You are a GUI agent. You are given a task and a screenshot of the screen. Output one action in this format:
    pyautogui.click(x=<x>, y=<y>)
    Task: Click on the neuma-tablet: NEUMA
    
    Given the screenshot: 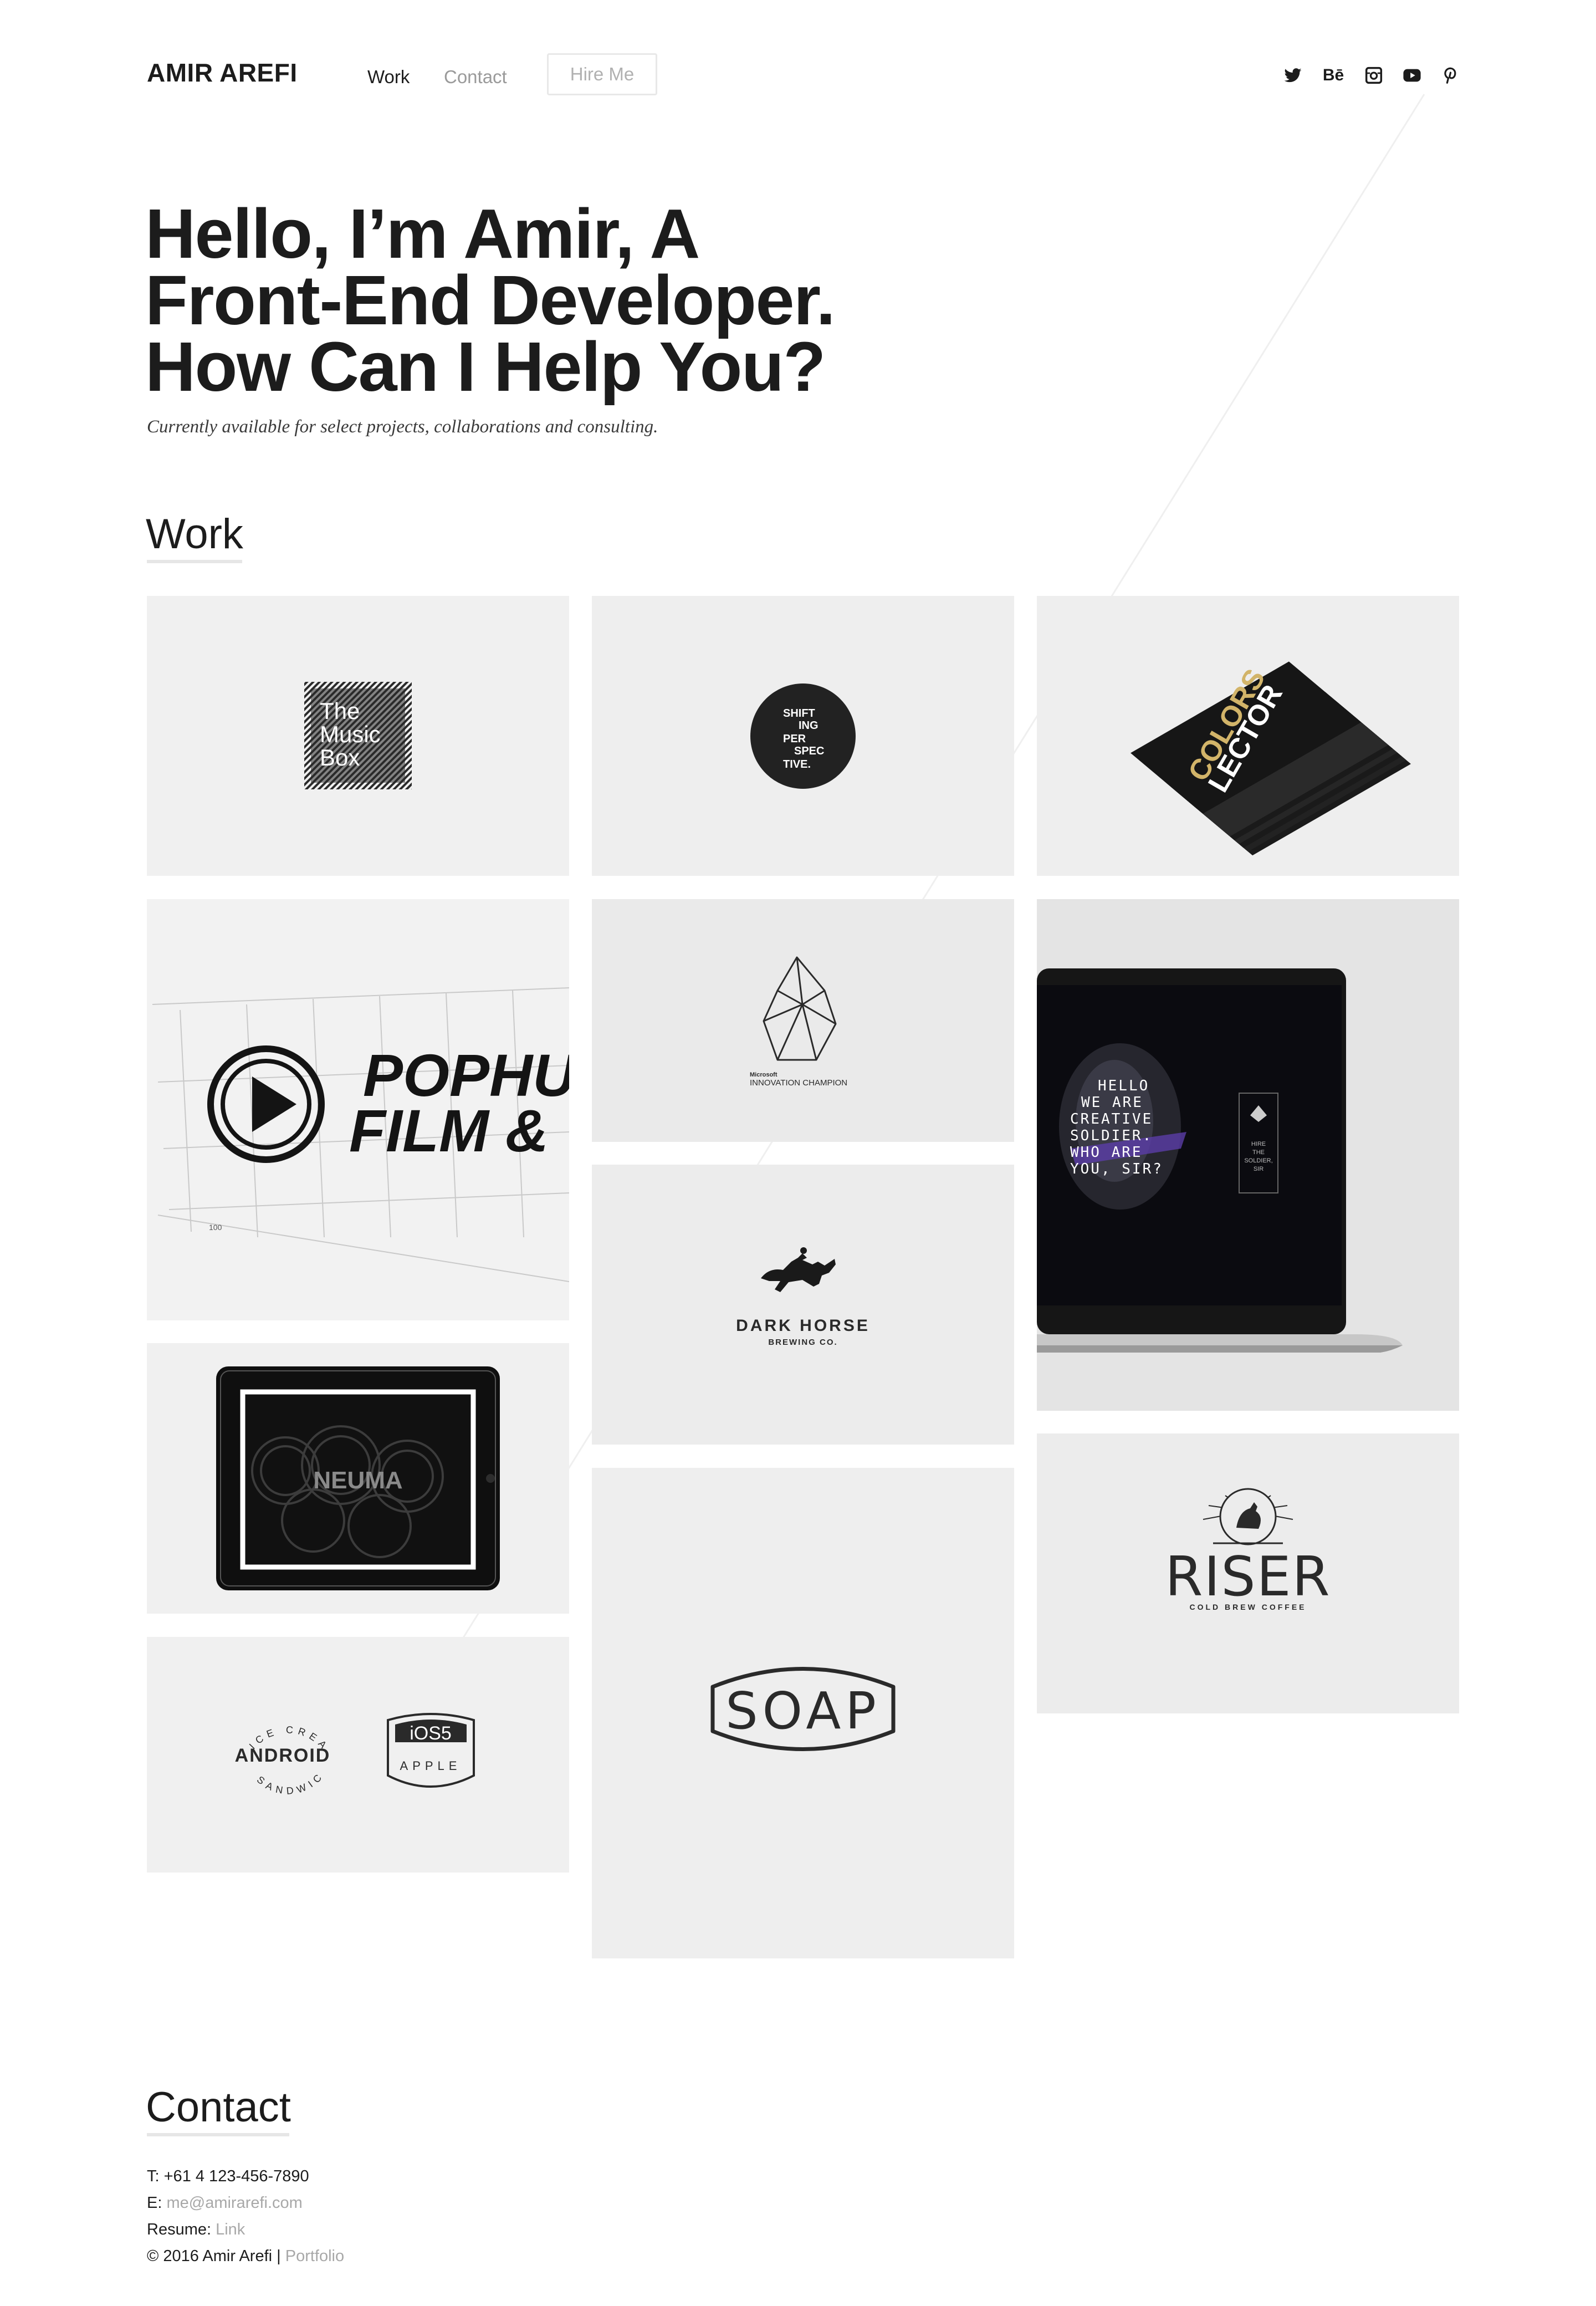 What is the action you would take?
    pyautogui.click(x=358, y=1478)
    